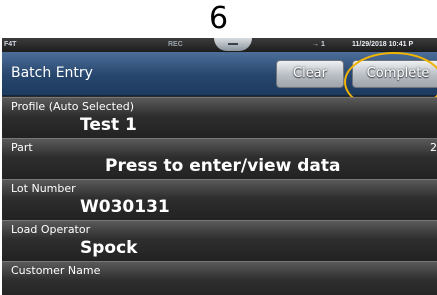 The image size is (437, 295). Describe the element at coordinates (43, 188) in the screenshot. I see `field-label: Lot Number` at that location.